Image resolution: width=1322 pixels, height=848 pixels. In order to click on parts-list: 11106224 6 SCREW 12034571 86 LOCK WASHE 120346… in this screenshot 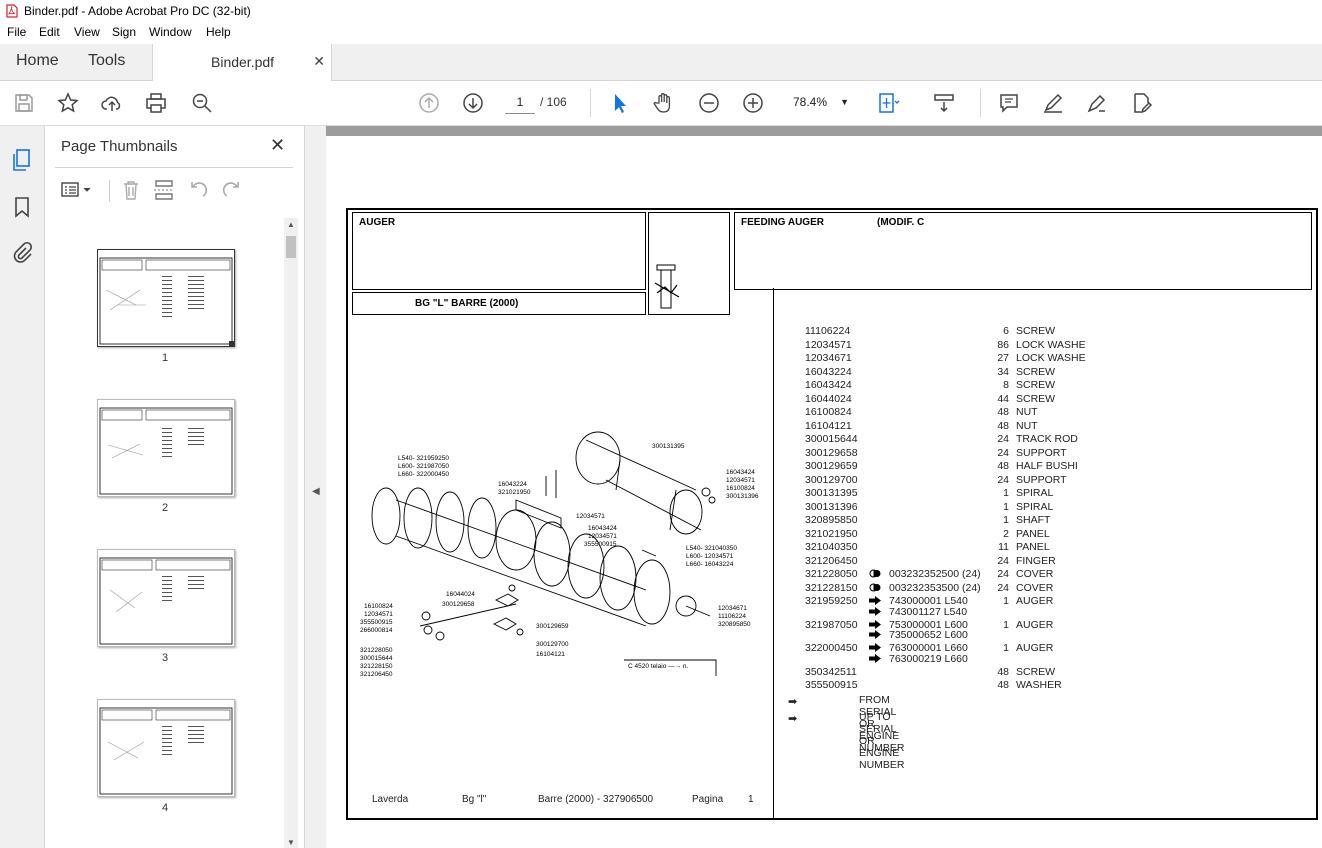, I will do `click(970, 509)`.